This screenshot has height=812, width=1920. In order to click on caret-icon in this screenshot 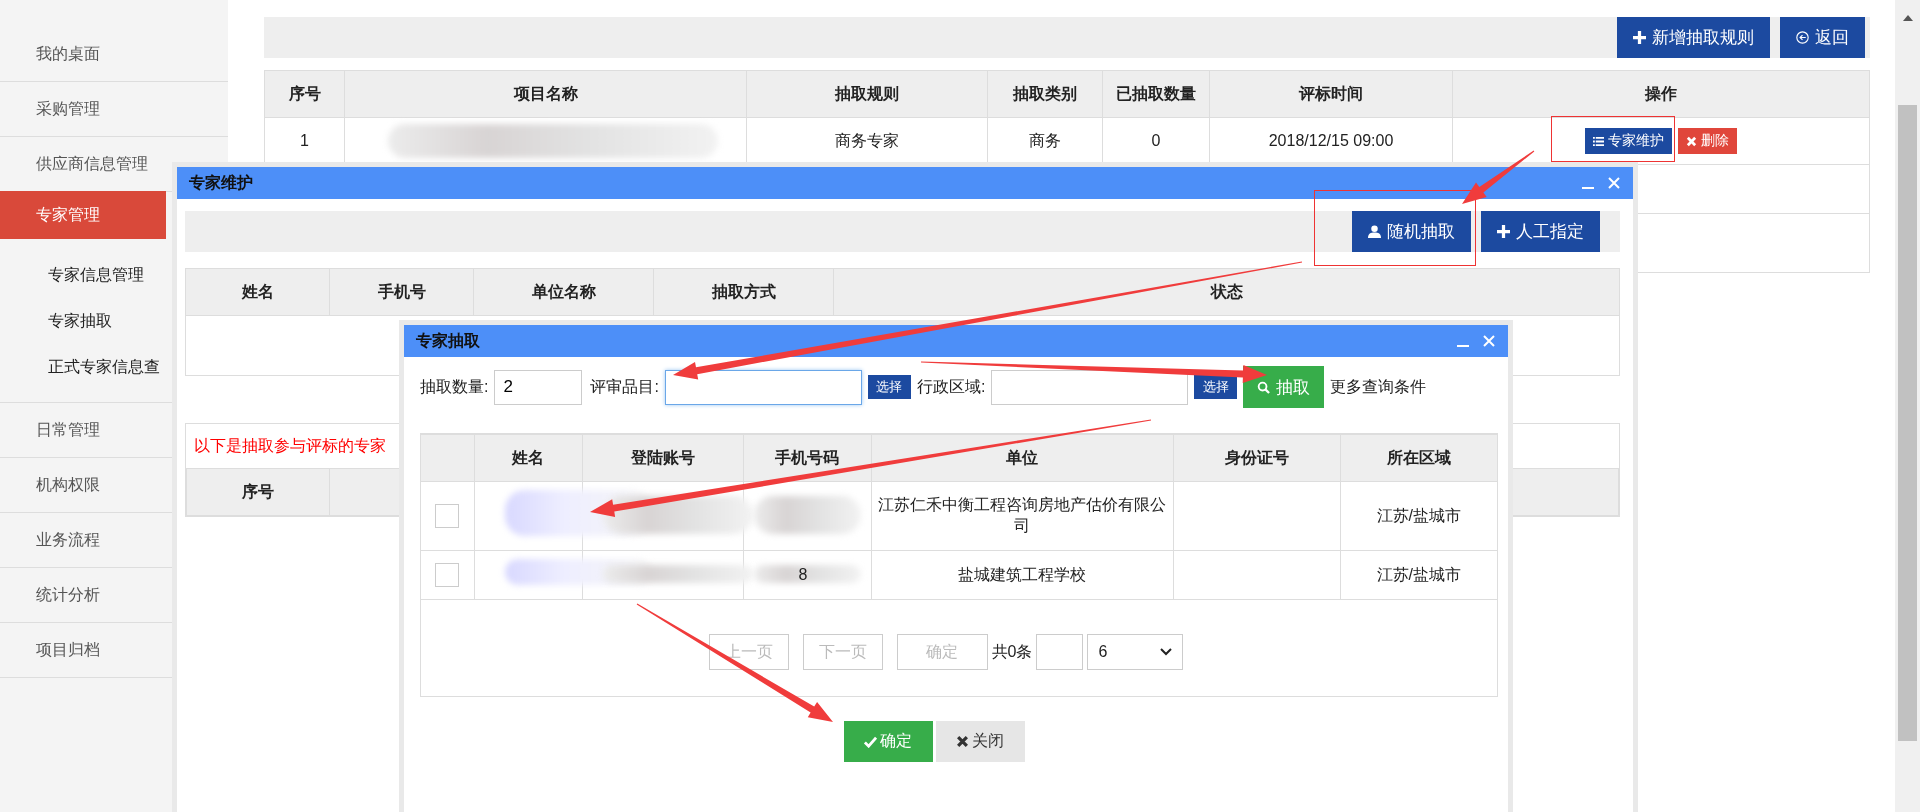, I will do `click(1166, 652)`.